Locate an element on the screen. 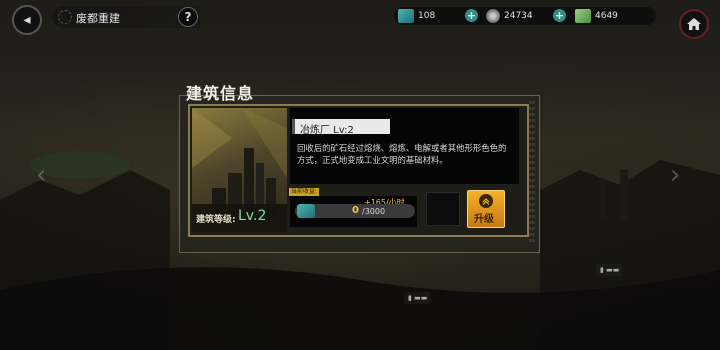 This screenshot has width=720, height=350. home-icon is located at coordinates (694, 24).